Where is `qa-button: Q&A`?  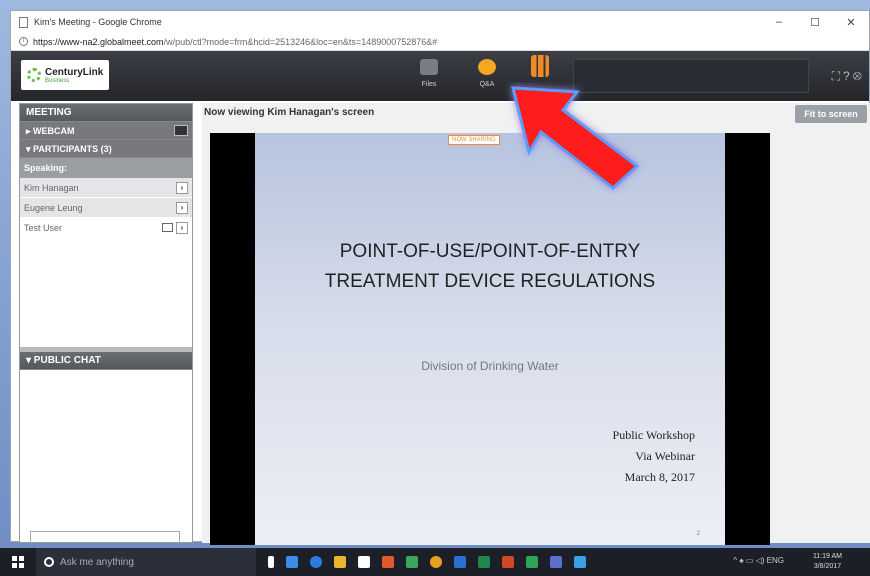
qa-button: Q&A is located at coordinates (487, 73).